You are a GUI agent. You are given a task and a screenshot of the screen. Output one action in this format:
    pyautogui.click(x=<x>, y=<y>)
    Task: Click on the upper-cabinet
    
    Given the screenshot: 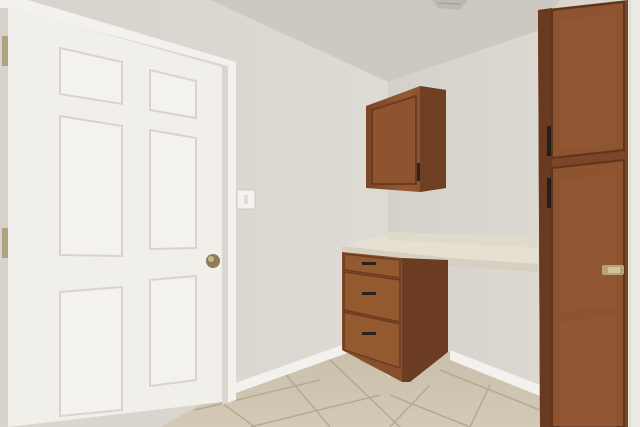 What is the action you would take?
    pyautogui.click(x=406, y=139)
    